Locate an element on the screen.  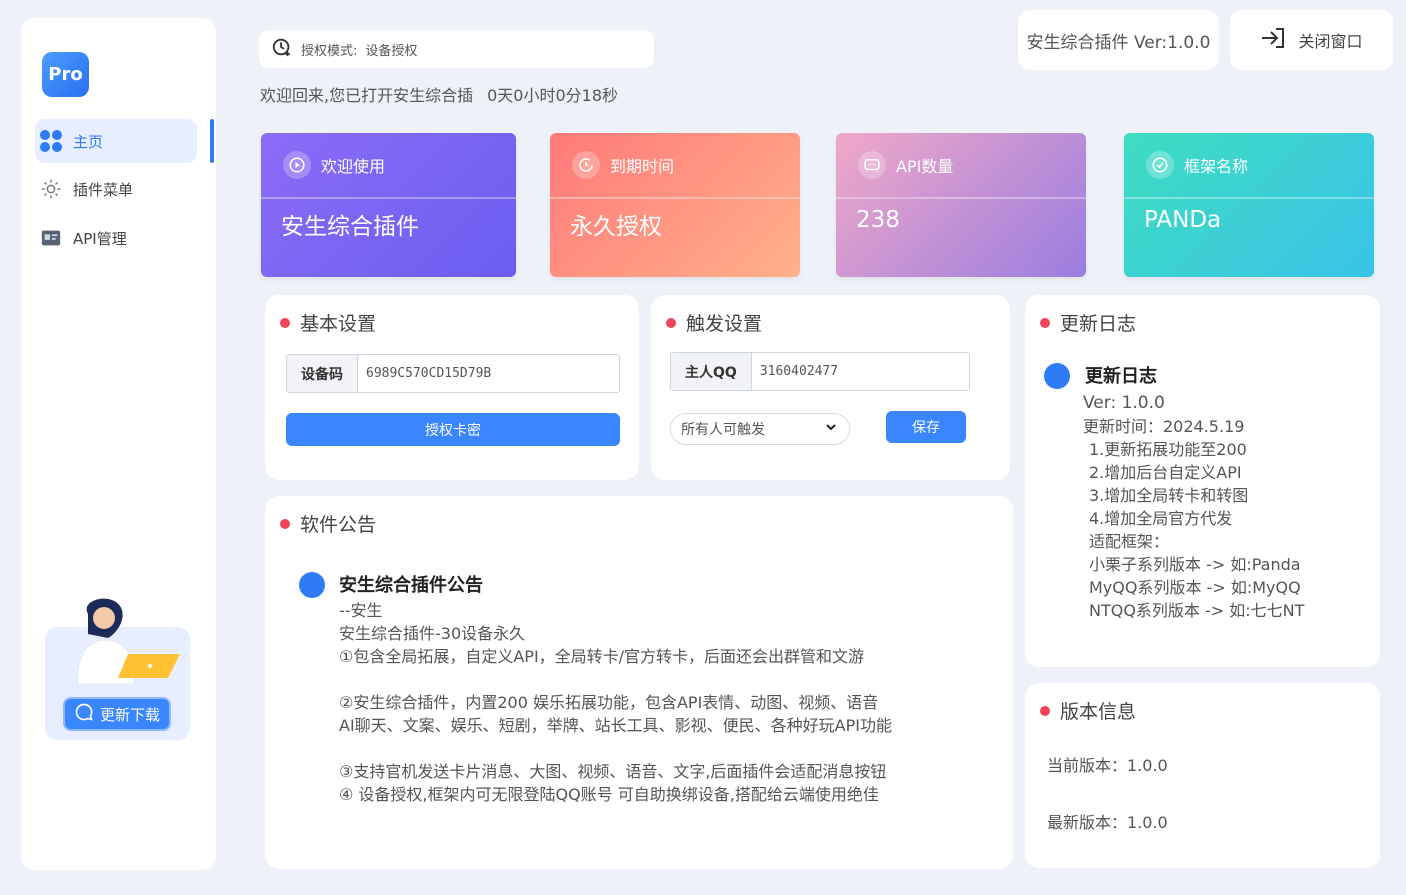
update-download-button: 更新下载 is located at coordinates (117, 714).